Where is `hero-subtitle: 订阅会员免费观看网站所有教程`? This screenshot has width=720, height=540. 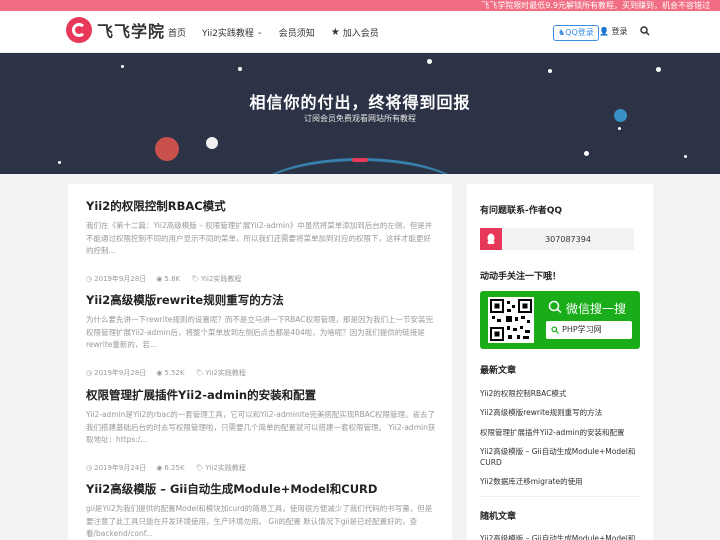
hero-subtitle: 订阅会员免费观看网站所有教程 is located at coordinates (360, 118).